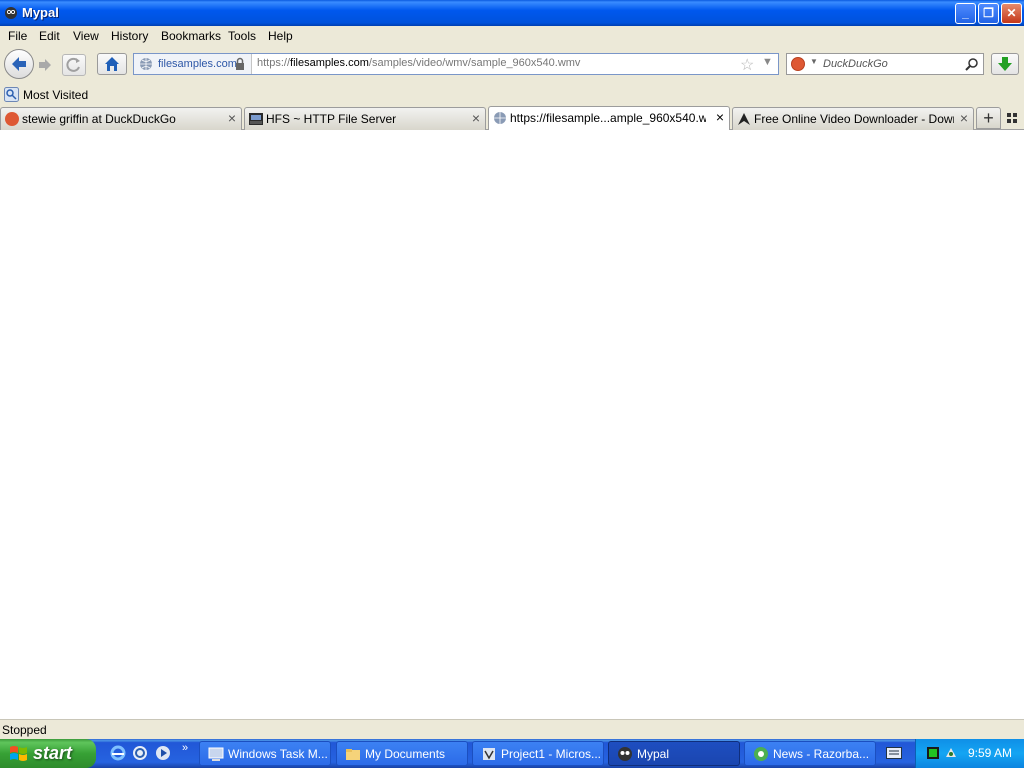  I want to click on most-visited-bookmark: Most Visited, so click(55, 95).